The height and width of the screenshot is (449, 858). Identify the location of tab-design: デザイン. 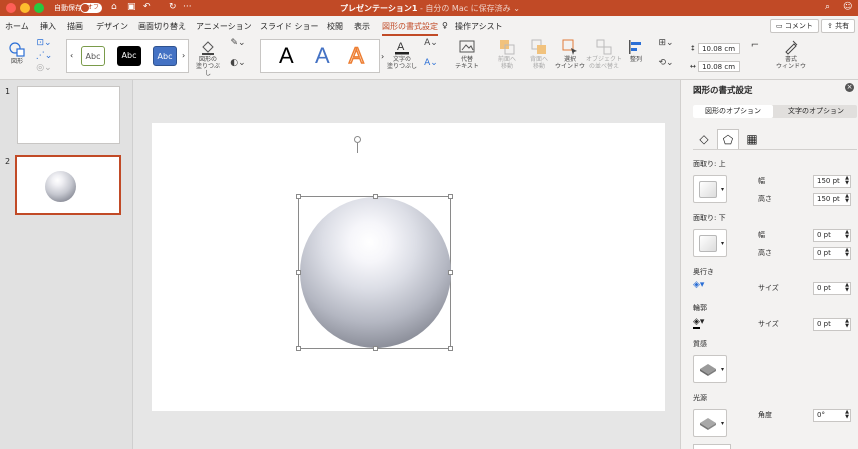
(112, 26).